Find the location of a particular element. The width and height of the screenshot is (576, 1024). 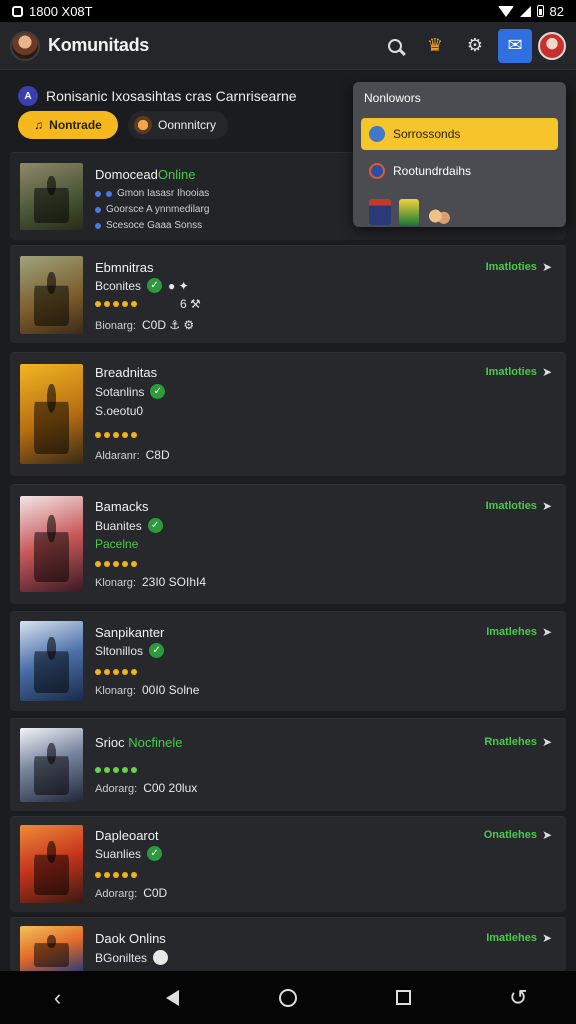

dropdown-title: Nonlowors is located at coordinates (392, 98).